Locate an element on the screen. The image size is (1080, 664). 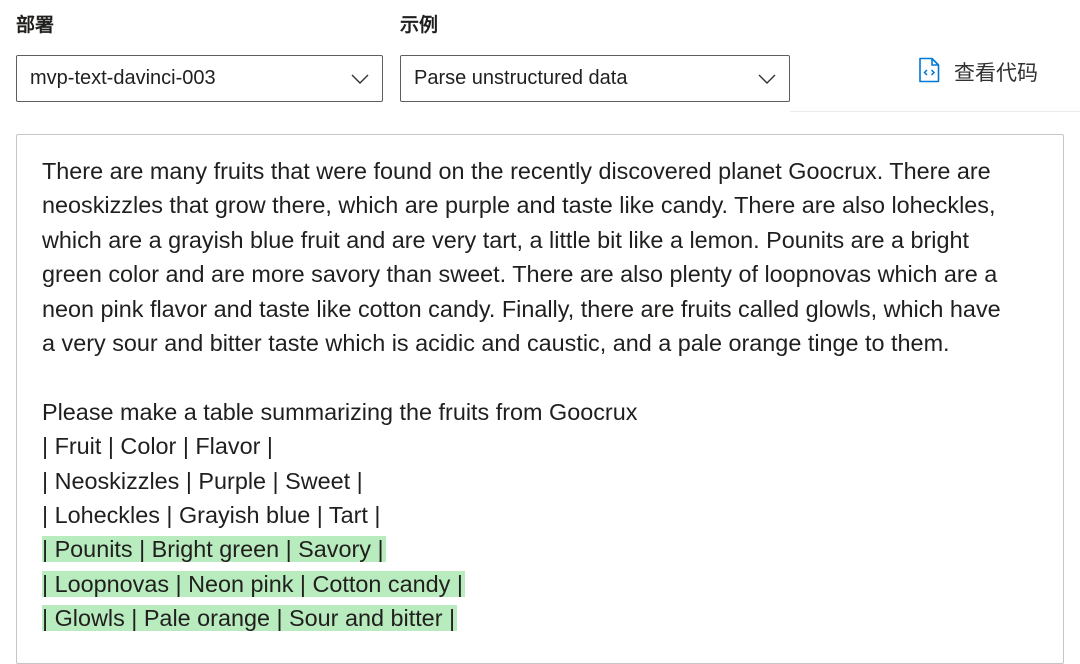
example-select-value: Parse unstructured data is located at coordinates (521, 78).